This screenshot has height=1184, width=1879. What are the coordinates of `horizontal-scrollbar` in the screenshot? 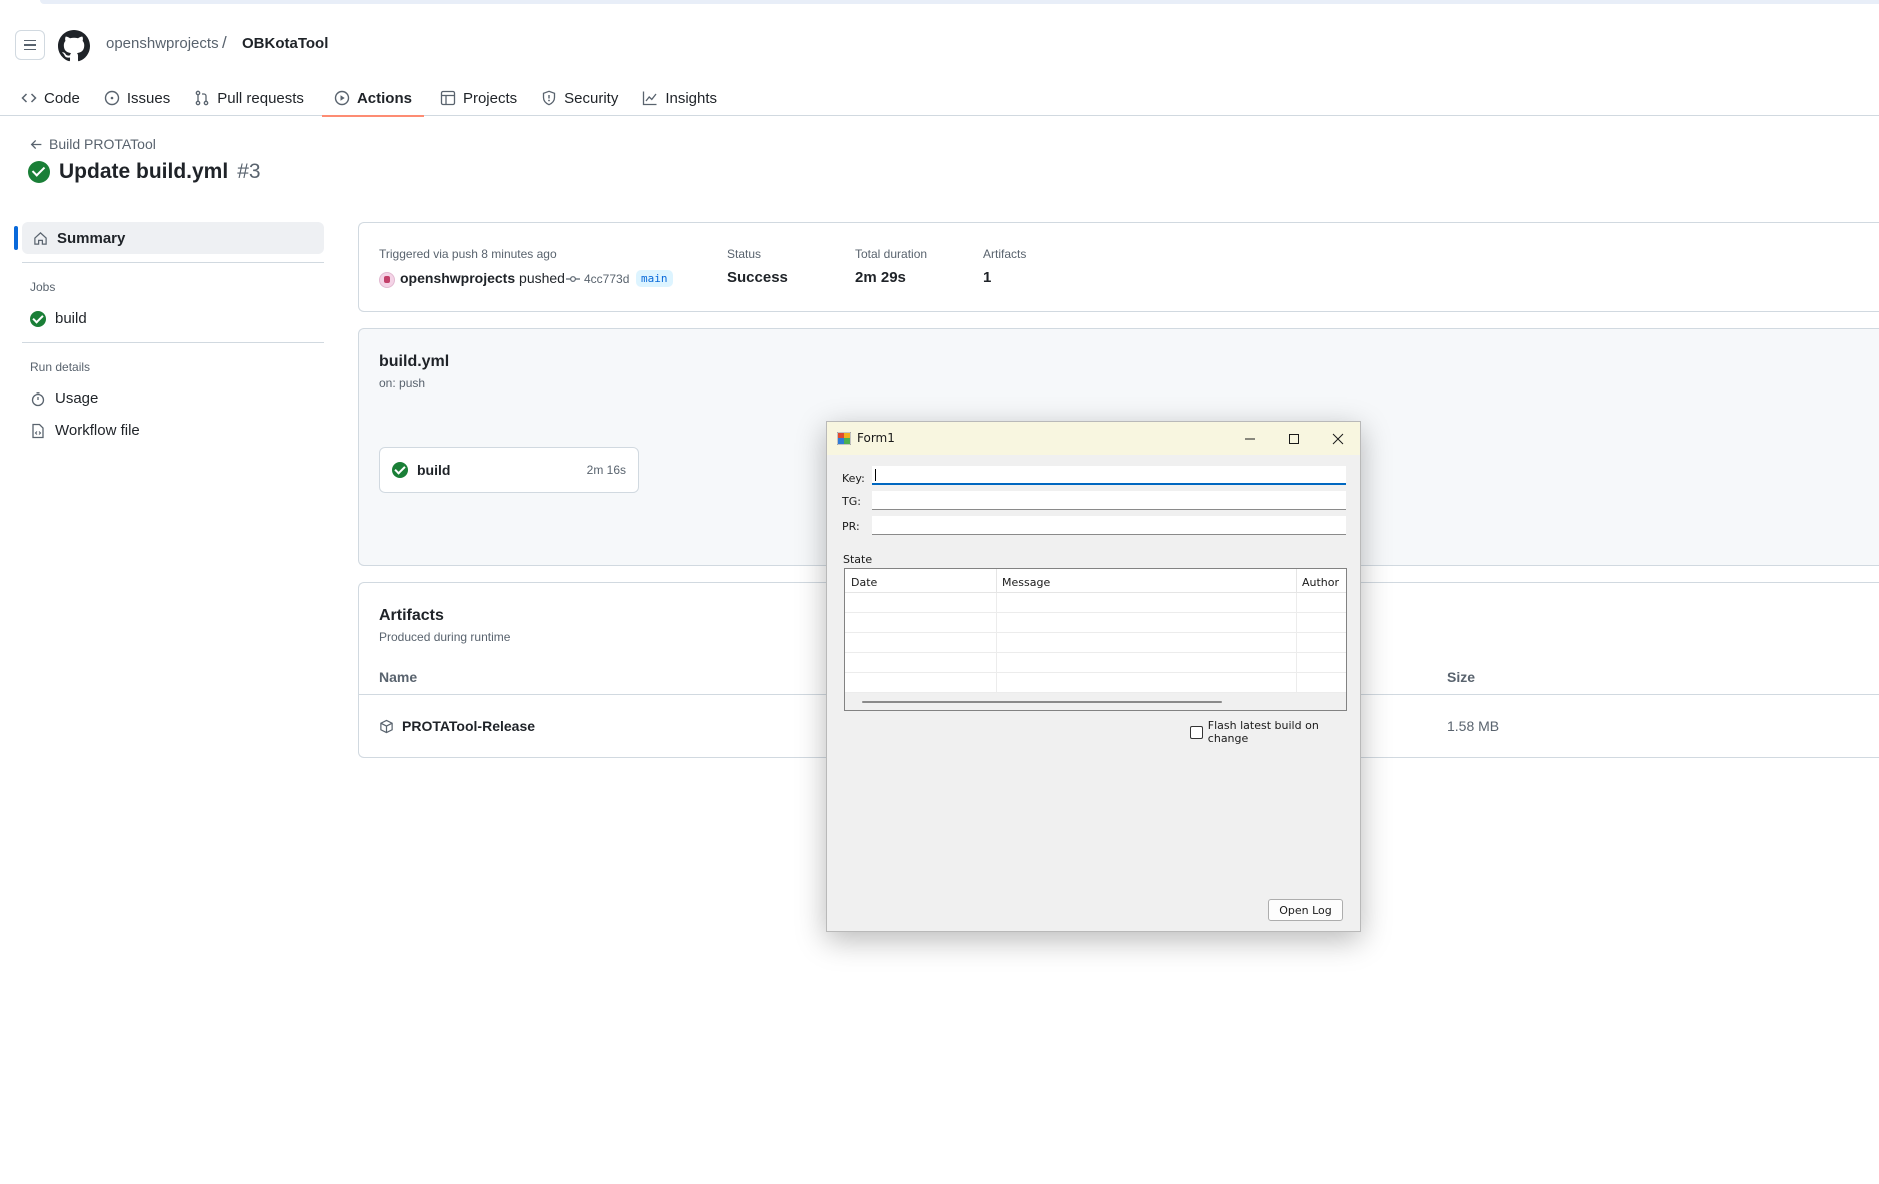 It's located at (1095, 701).